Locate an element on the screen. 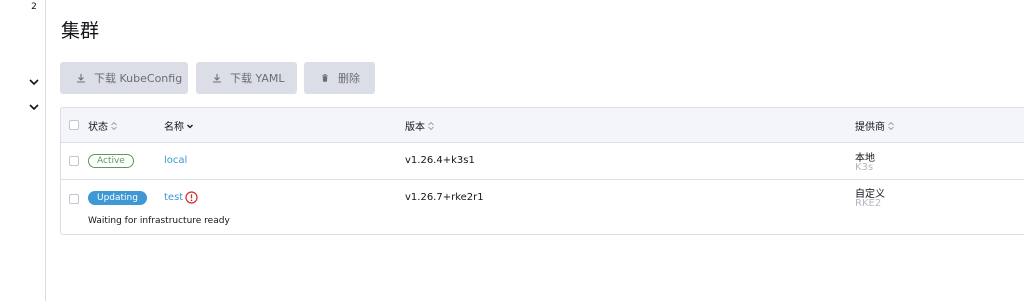 The height and width of the screenshot is (301, 1024). sort-down-icon is located at coordinates (190, 126).